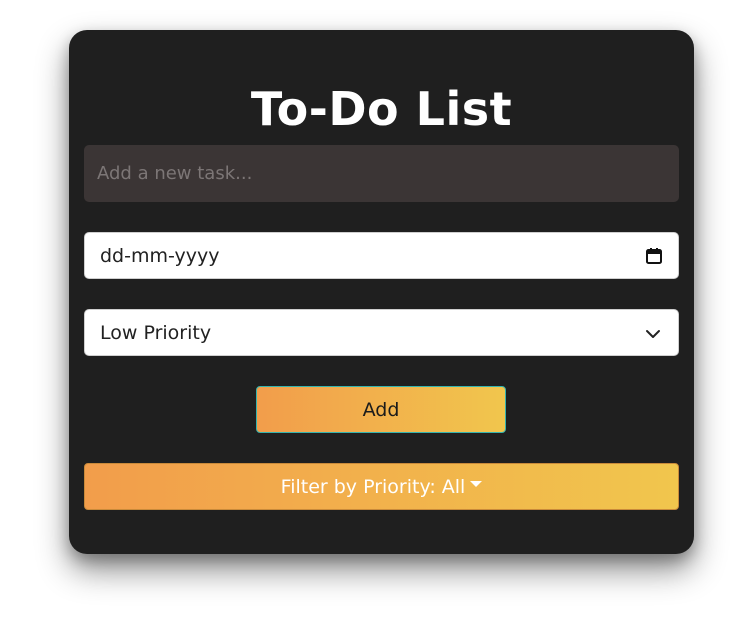  I want to click on add-button: Add, so click(381, 409).